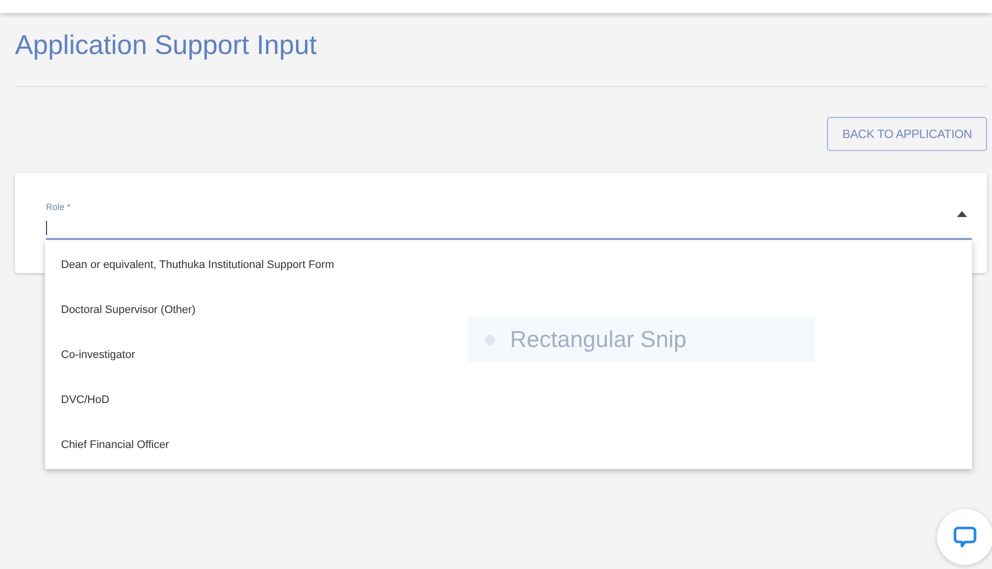 This screenshot has height=569, width=992. I want to click on chat-bubble-icon, so click(965, 537).